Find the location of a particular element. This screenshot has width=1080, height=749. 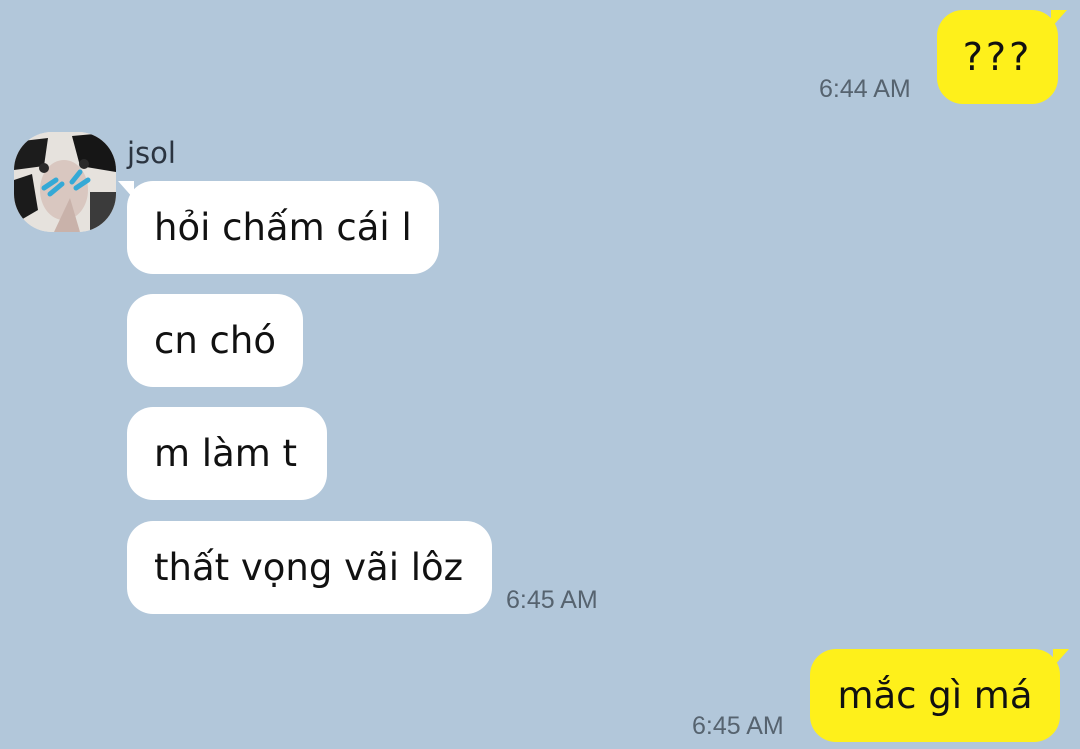

outgoing-message-bubble: mắc gì má is located at coordinates (939, 695).